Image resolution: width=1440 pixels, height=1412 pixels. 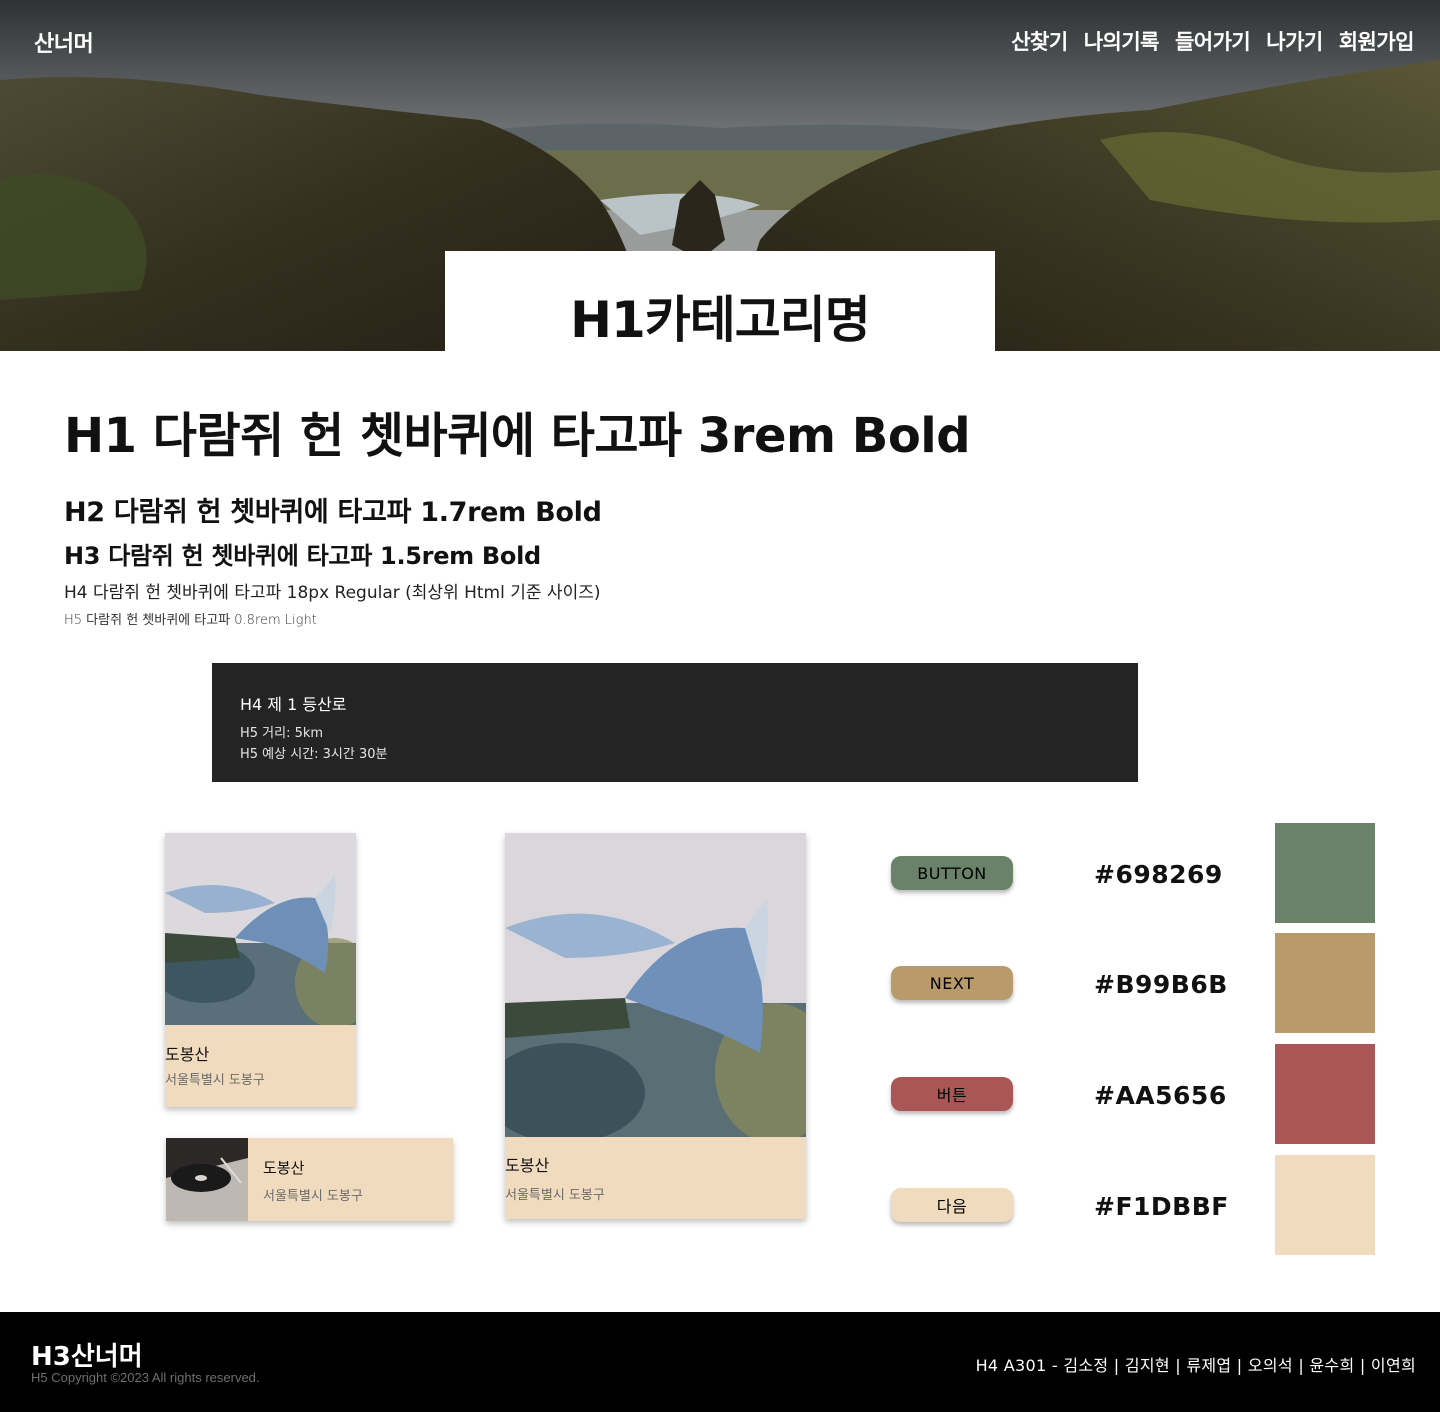 I want to click on button-green: BUTTON, so click(x=952, y=873).